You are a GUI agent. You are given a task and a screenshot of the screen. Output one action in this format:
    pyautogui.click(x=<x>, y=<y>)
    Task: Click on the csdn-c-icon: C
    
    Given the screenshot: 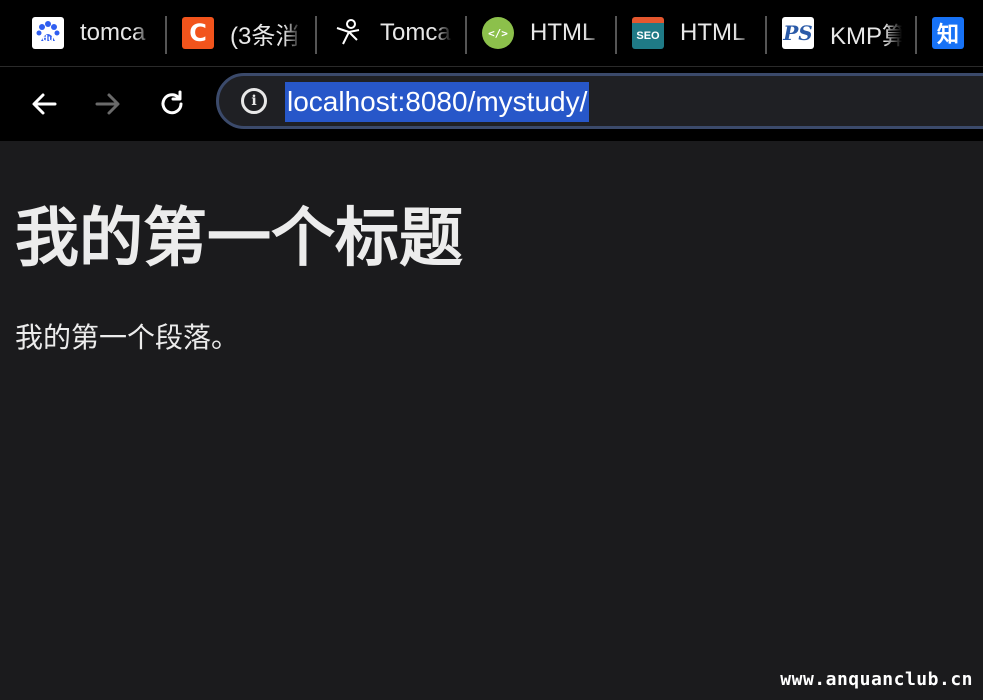 What is the action you would take?
    pyautogui.click(x=198, y=33)
    